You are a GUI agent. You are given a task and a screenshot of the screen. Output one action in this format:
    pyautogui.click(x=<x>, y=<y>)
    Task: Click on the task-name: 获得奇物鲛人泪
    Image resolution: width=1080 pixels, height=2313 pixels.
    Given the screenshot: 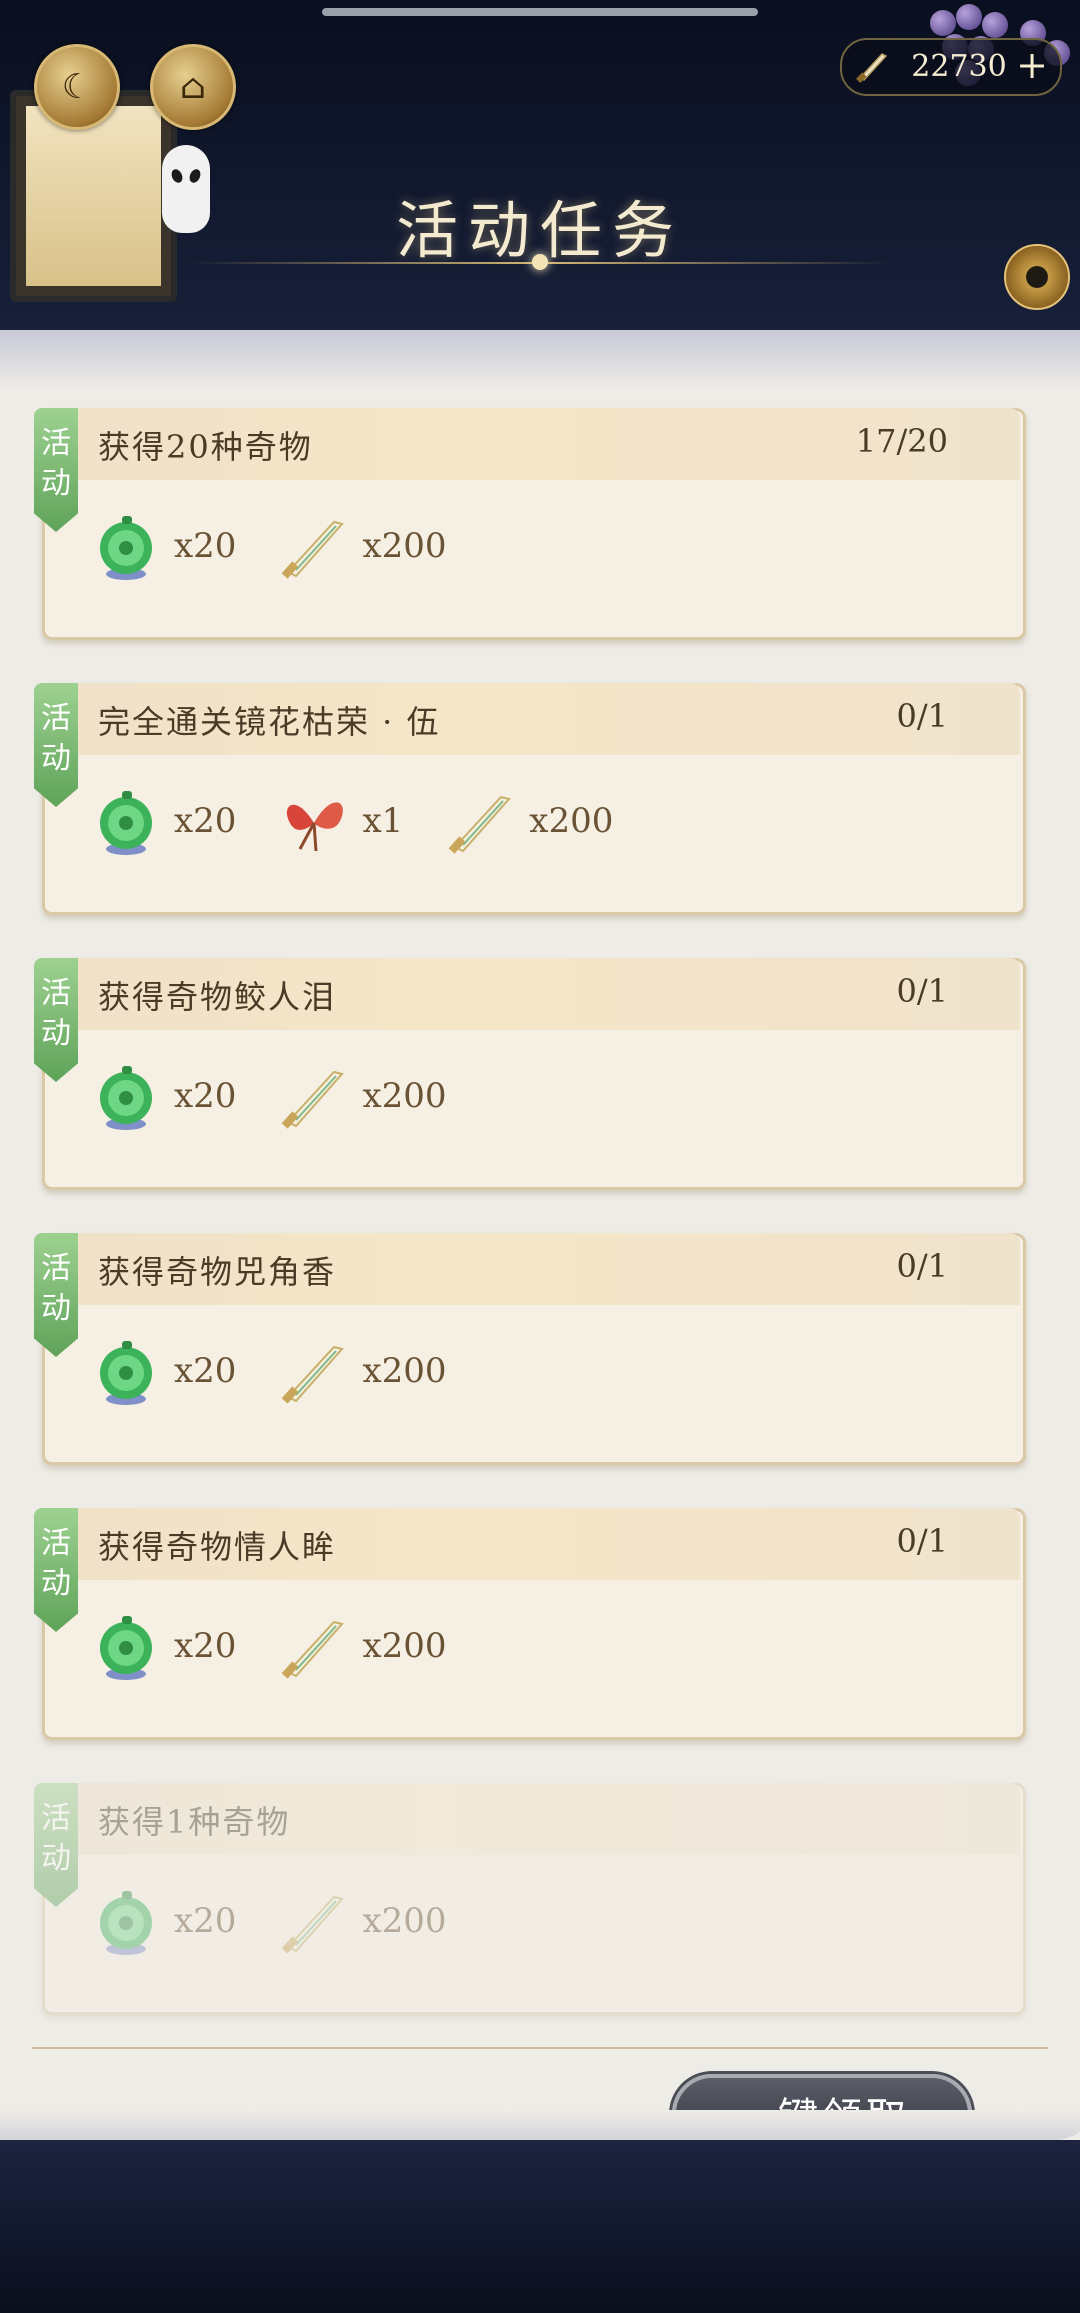 What is the action you would take?
    pyautogui.click(x=217, y=997)
    